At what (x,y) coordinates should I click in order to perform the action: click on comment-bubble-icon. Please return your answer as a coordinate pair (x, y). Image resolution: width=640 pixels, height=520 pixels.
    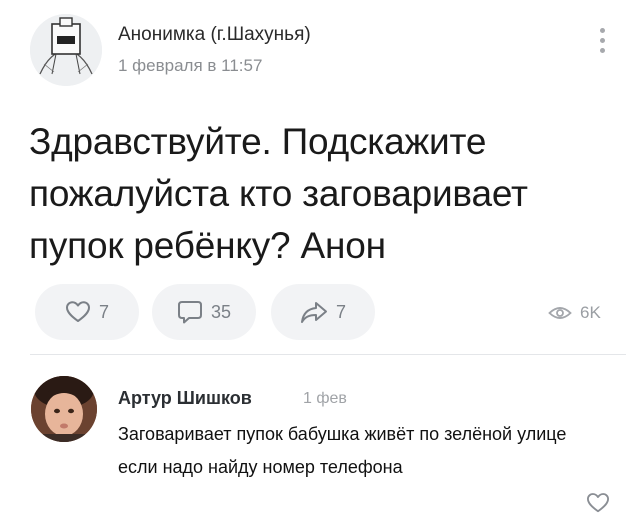
    Looking at the image, I should click on (189, 312).